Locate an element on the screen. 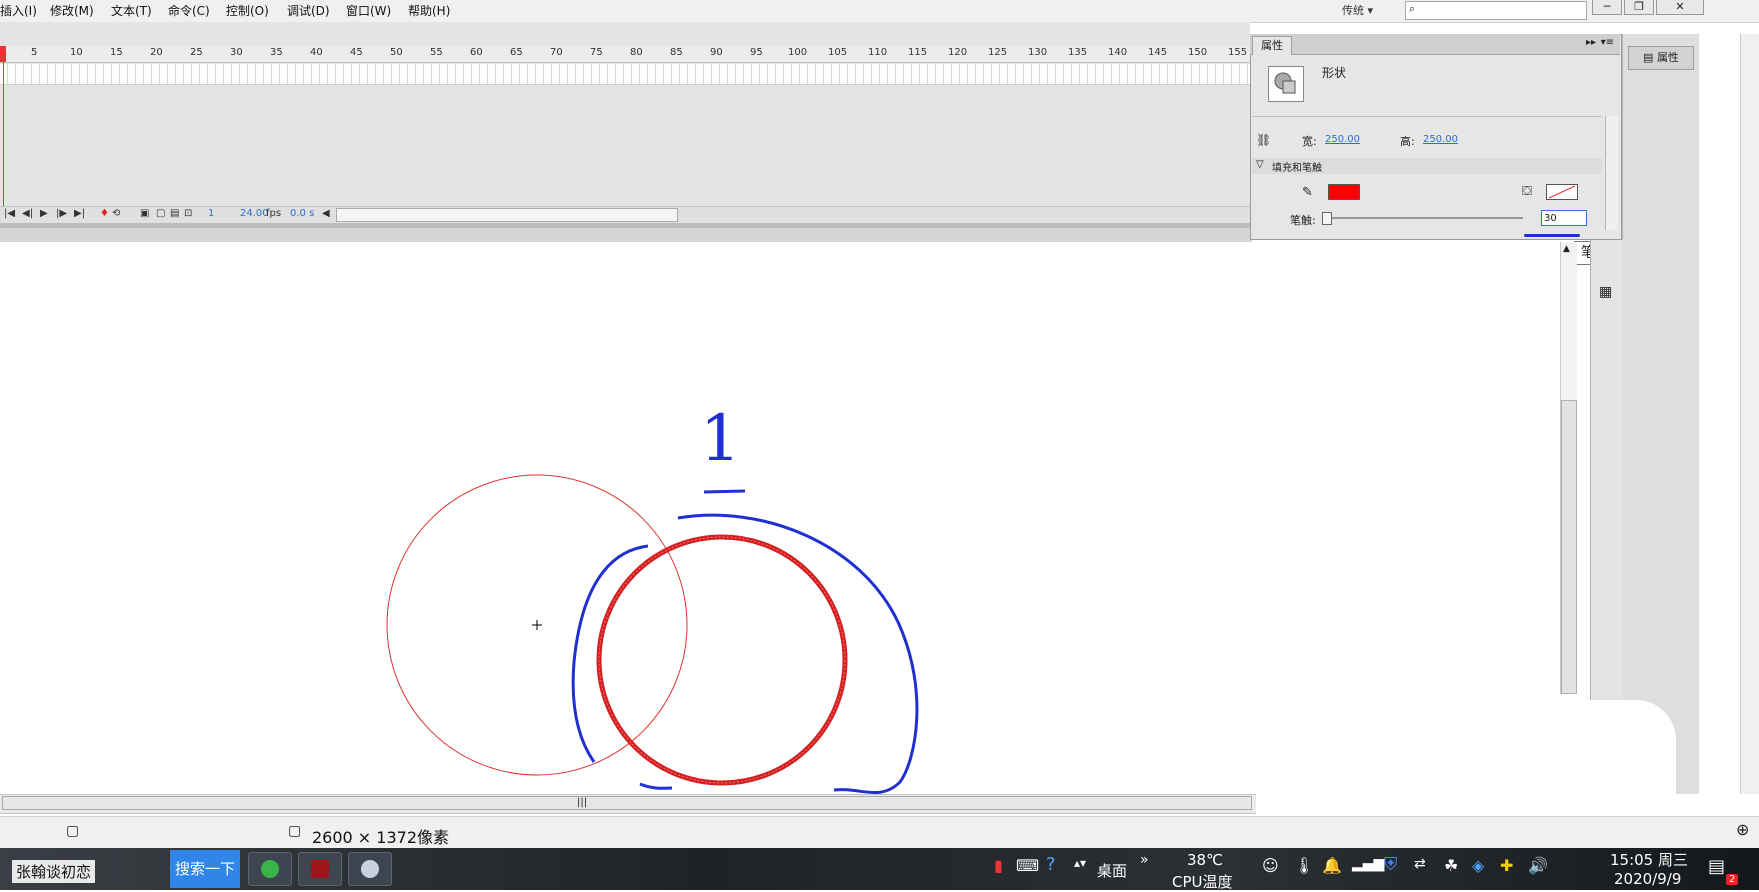  library-icon: ▦ is located at coordinates (1605, 292).